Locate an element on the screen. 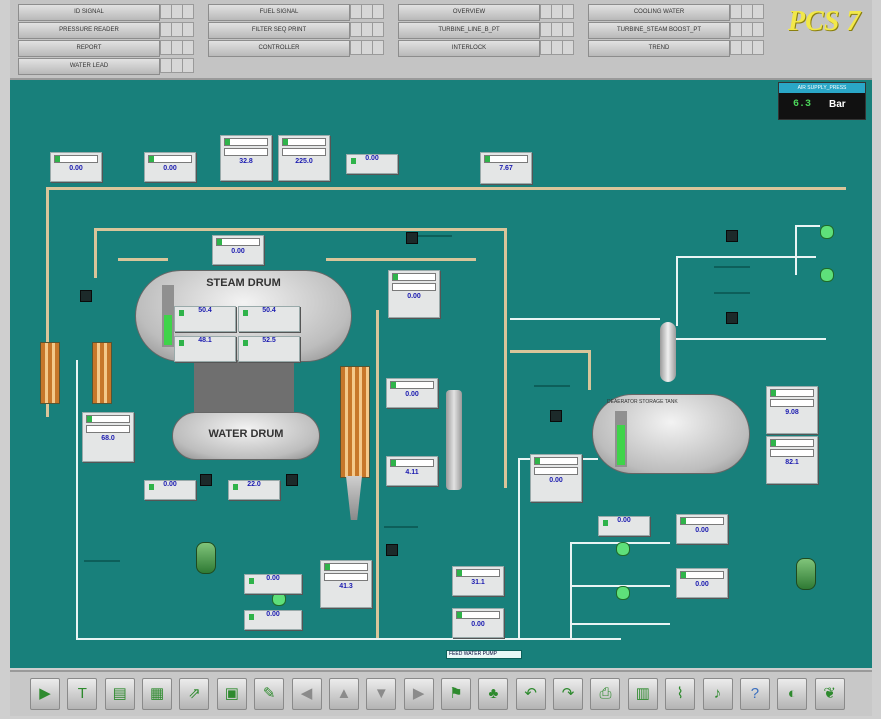 The image size is (881, 719). nav-button-10: COOLING WATER is located at coordinates (659, 12).